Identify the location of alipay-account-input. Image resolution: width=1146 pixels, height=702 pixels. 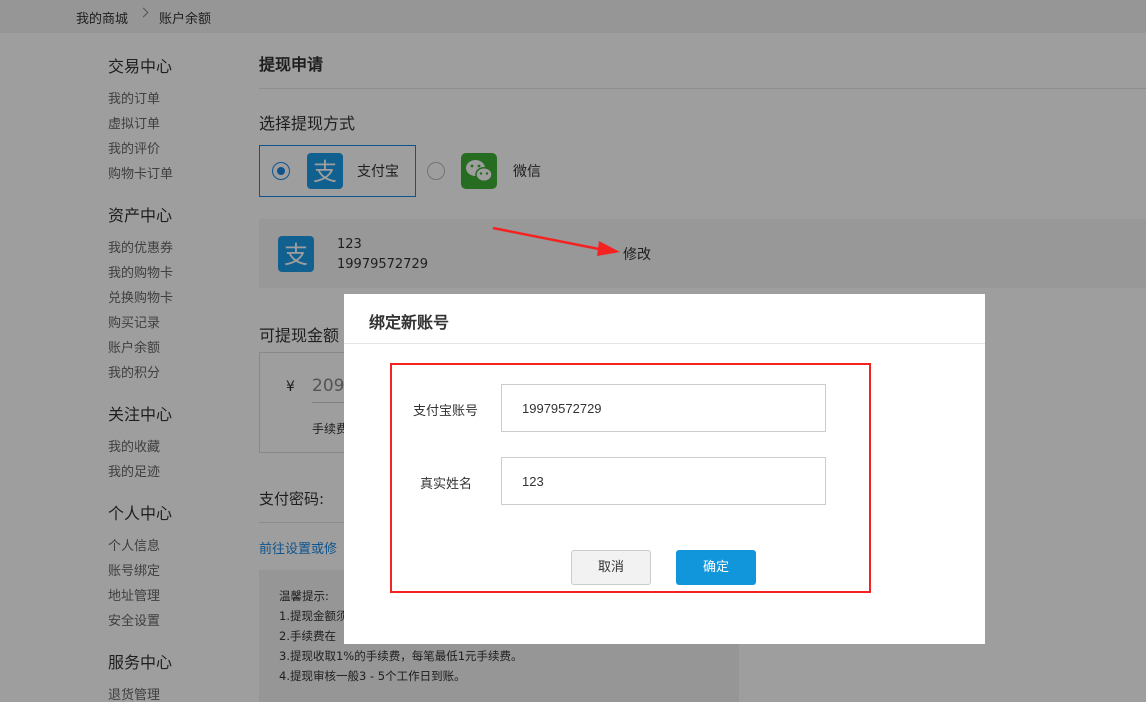
(663, 408).